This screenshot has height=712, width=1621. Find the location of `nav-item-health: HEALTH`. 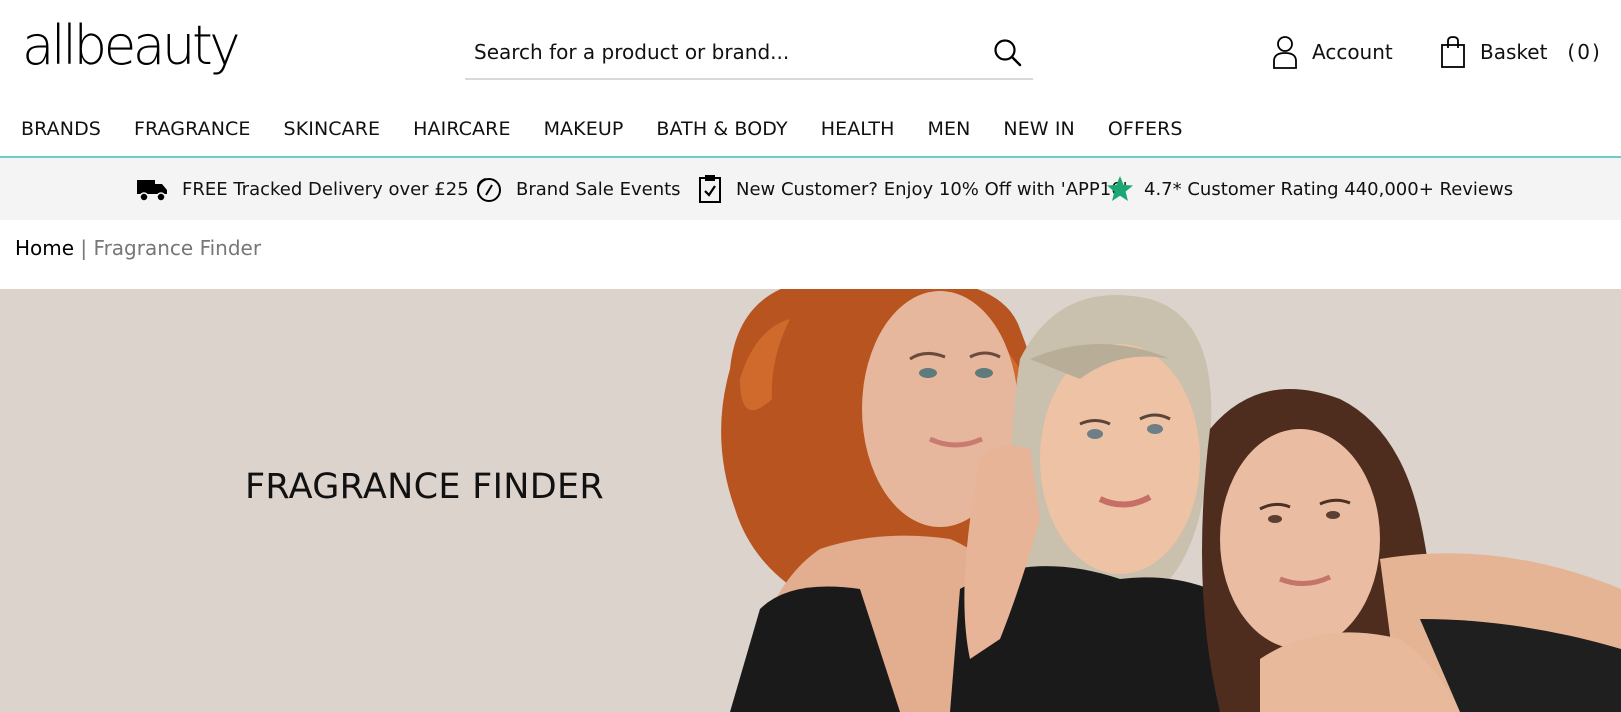

nav-item-health: HEALTH is located at coordinates (858, 129).